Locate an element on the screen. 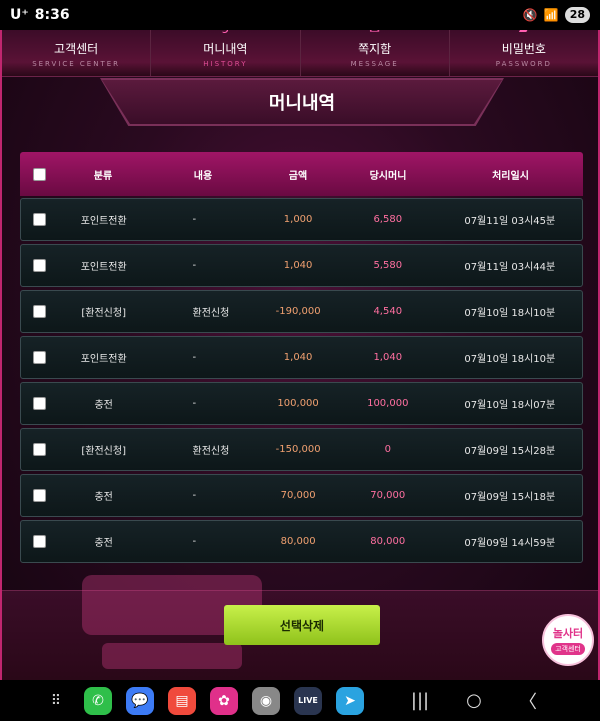 Image resolution: width=600 pixels, height=721 pixels. recents-button: ||| is located at coordinates (420, 700).